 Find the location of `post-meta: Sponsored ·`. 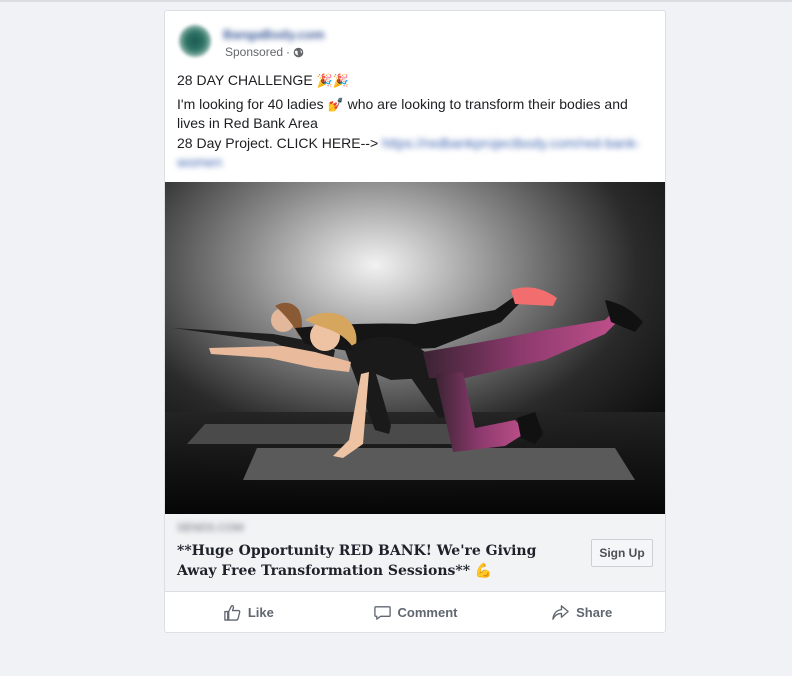

post-meta: Sponsored · is located at coordinates (264, 52).